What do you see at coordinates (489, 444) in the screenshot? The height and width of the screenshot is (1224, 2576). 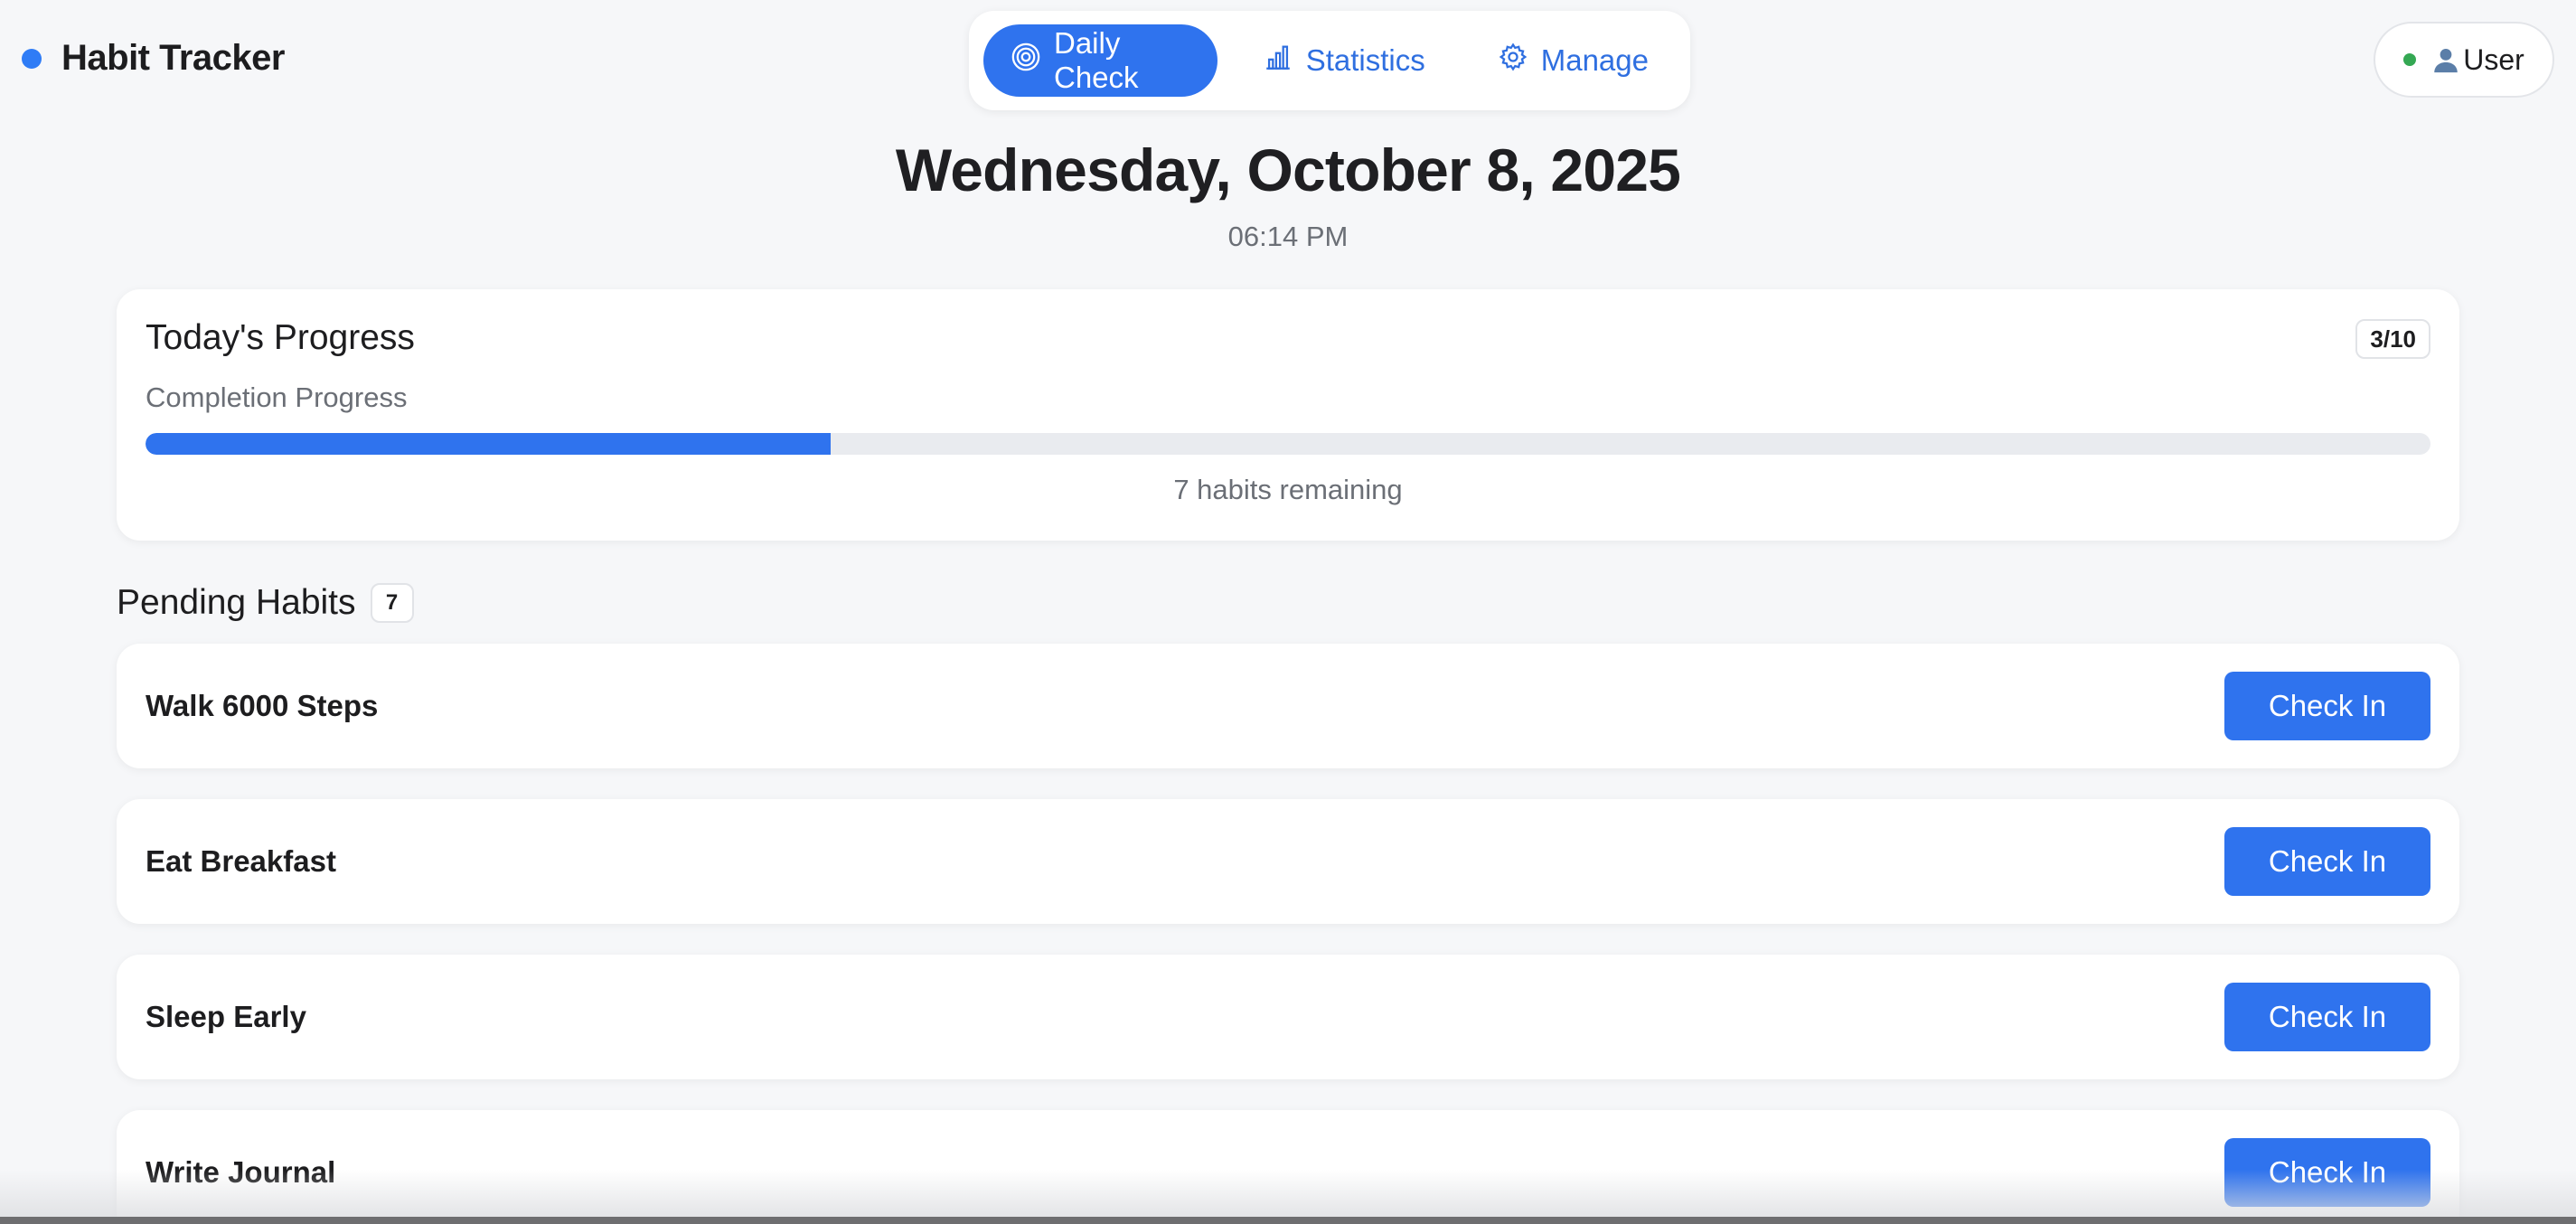 I see `progress-bar-fill` at bounding box center [489, 444].